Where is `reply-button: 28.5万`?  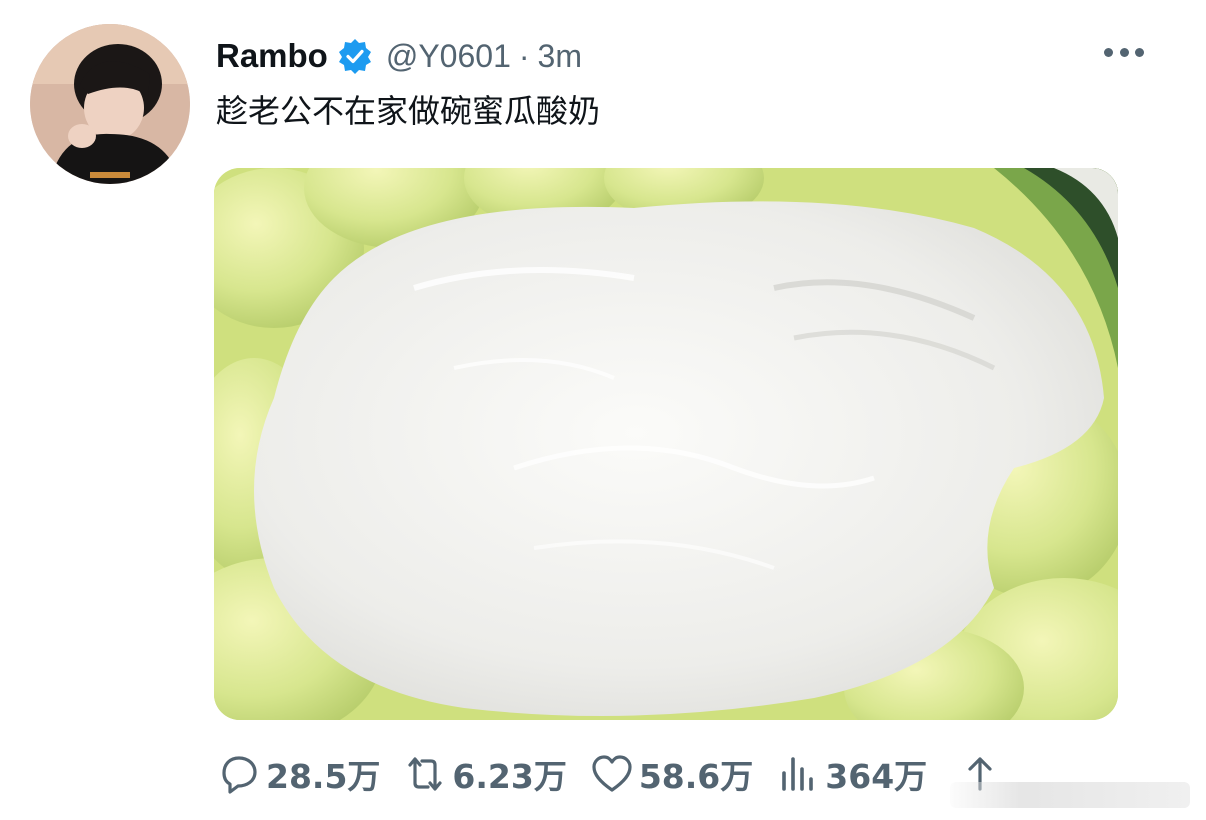 reply-button: 28.5万 is located at coordinates (298, 774).